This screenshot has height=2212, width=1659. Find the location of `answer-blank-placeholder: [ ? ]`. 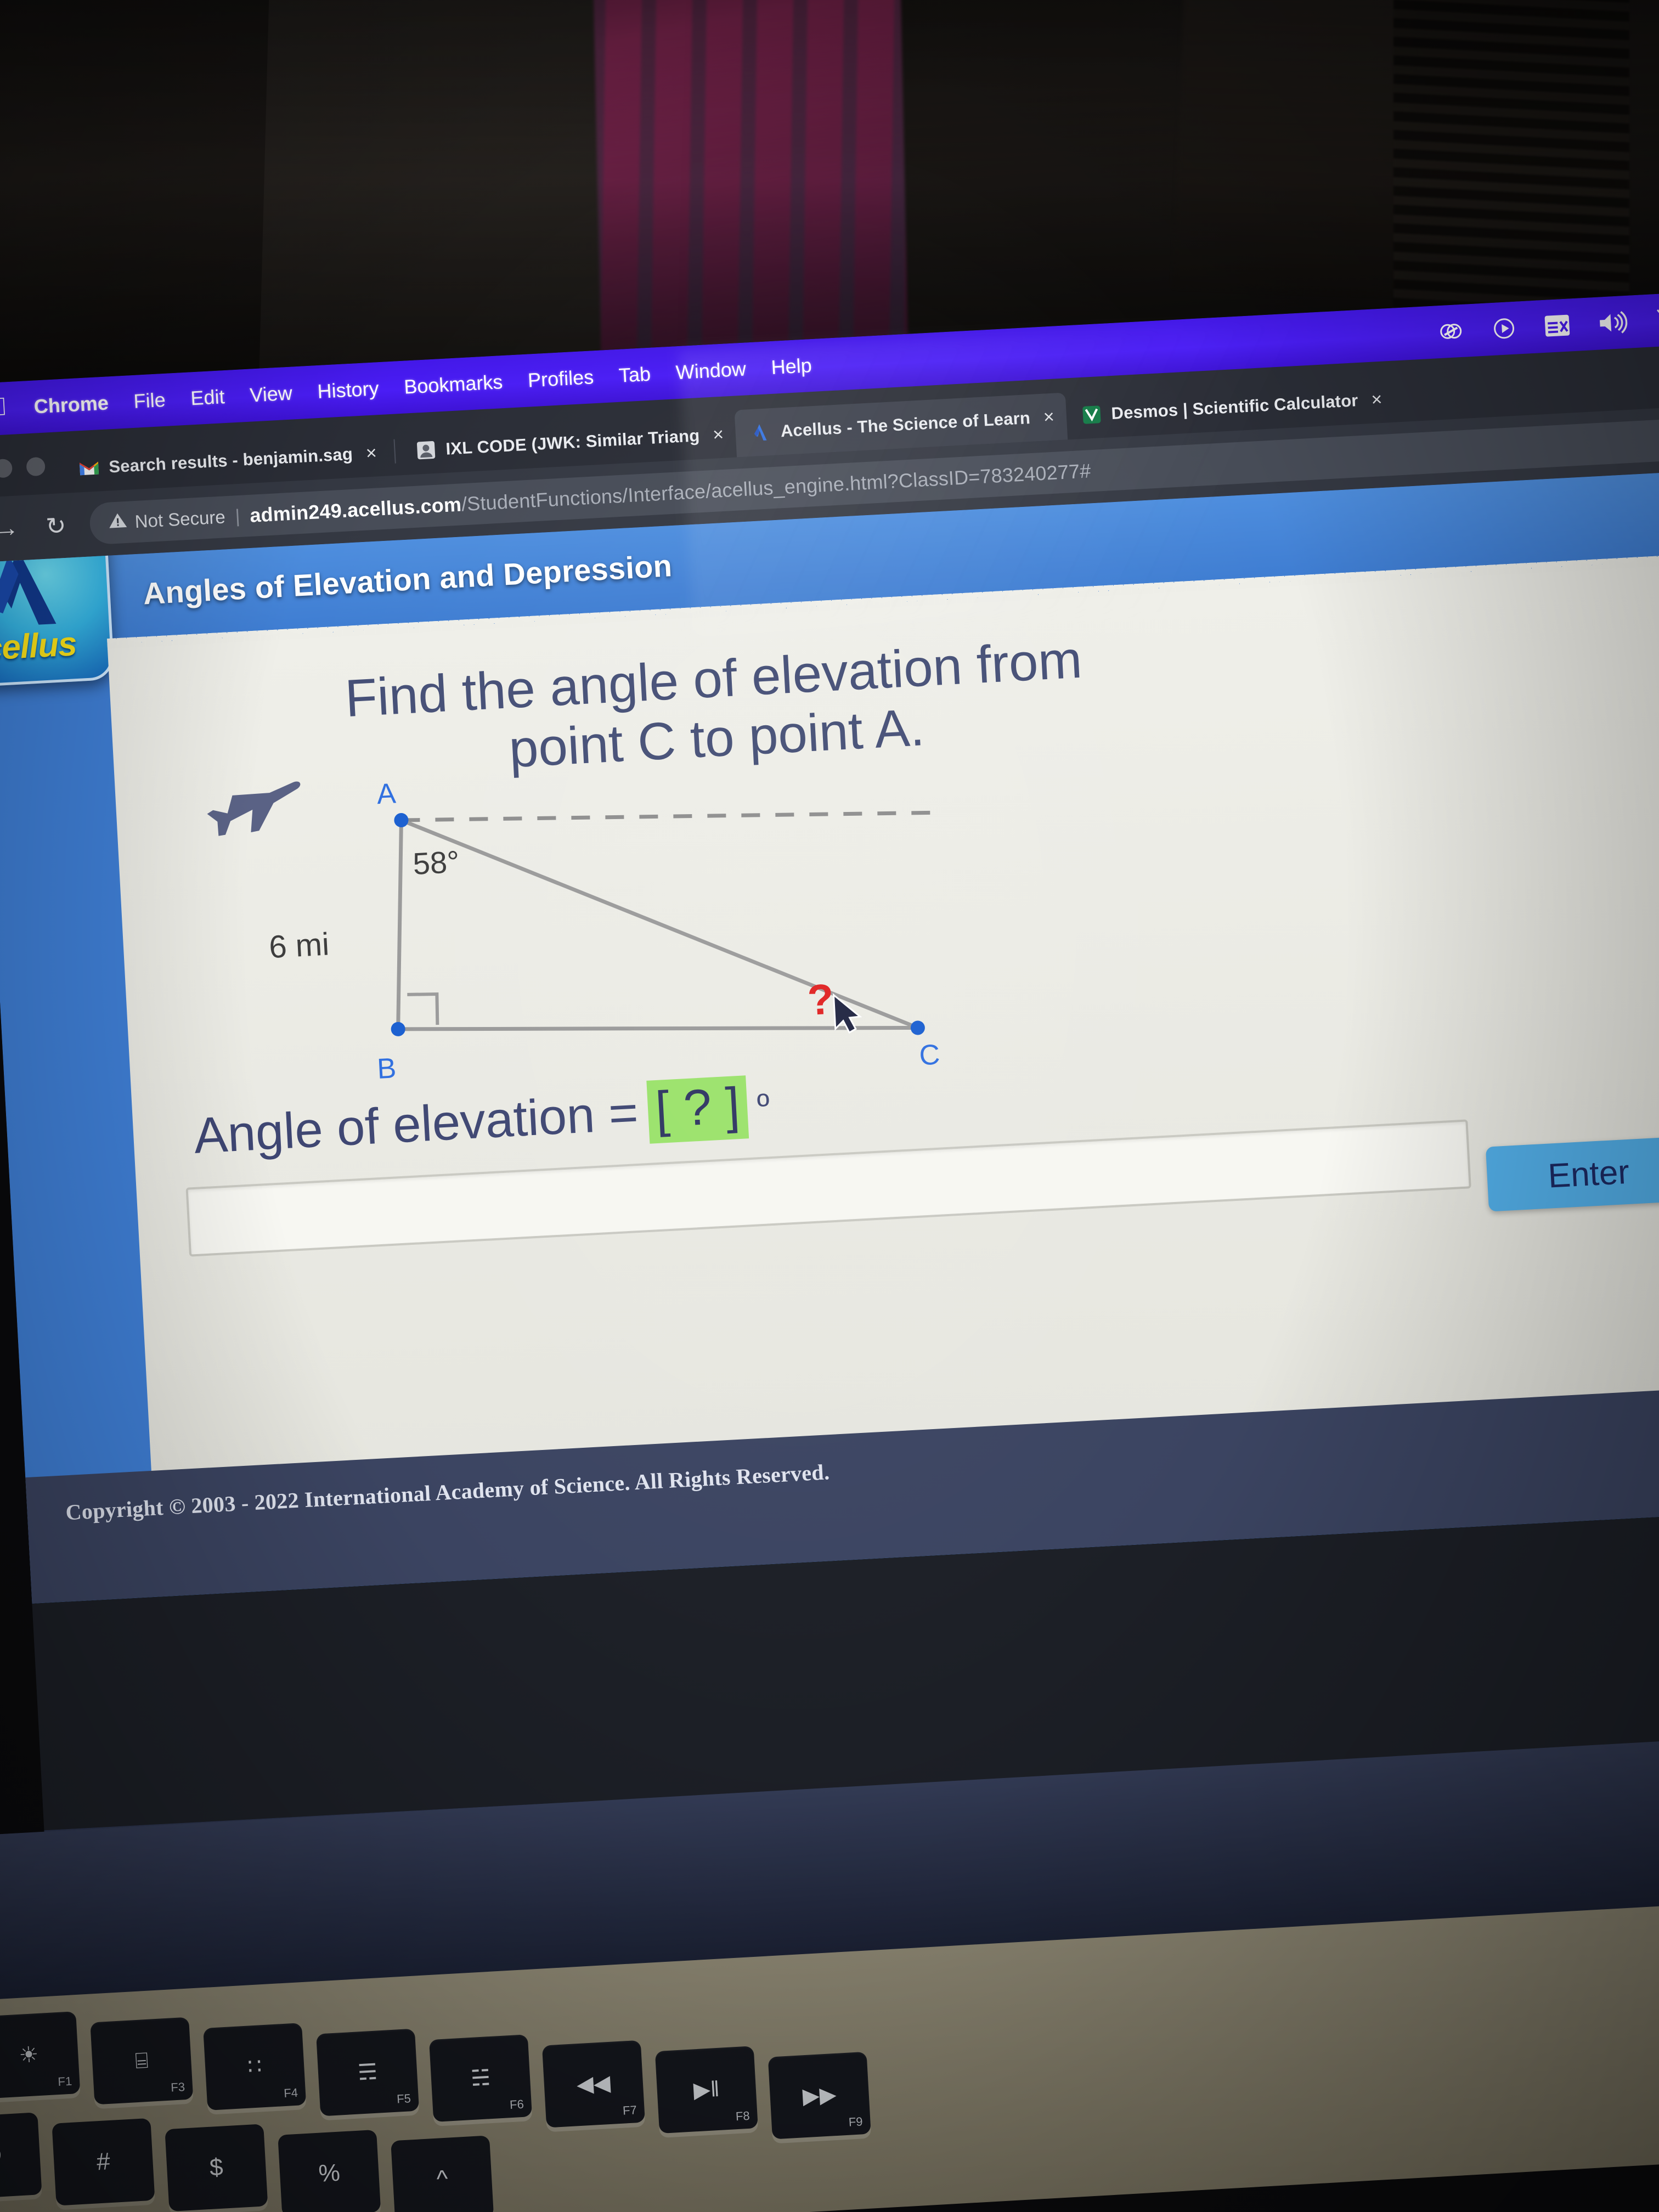

answer-blank-placeholder: [ ? ] is located at coordinates (697, 1109).